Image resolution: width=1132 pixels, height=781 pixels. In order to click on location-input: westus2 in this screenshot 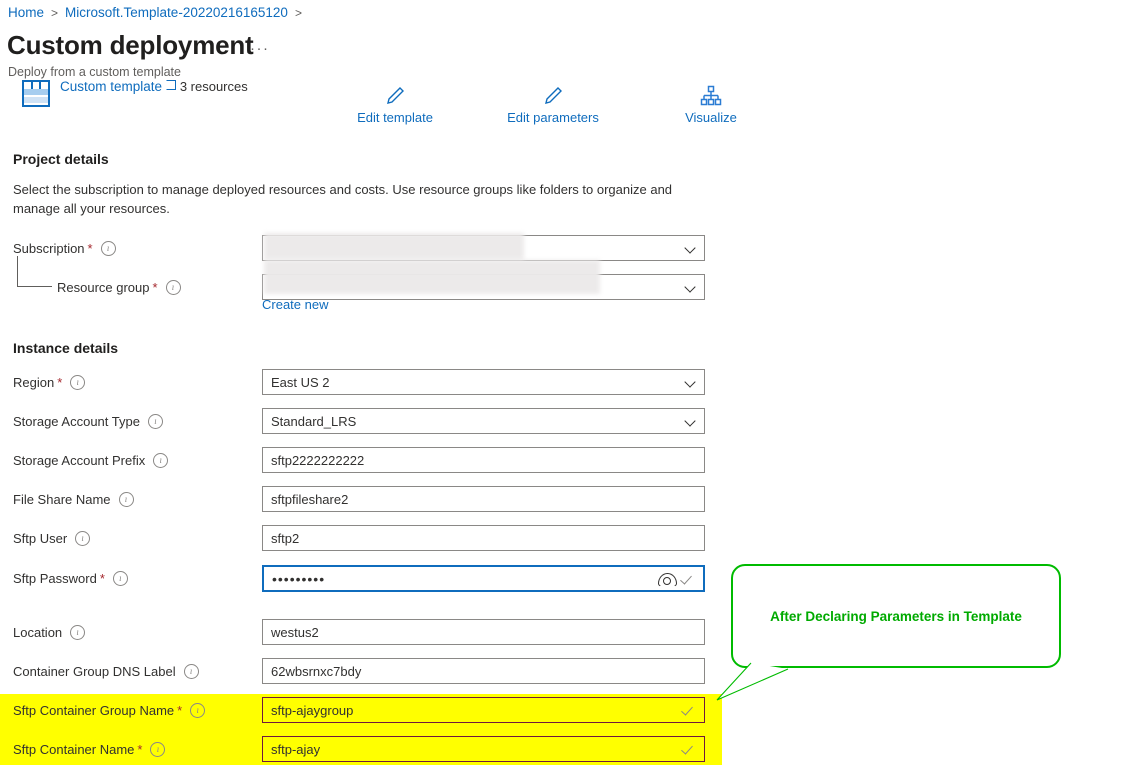, I will do `click(483, 632)`.